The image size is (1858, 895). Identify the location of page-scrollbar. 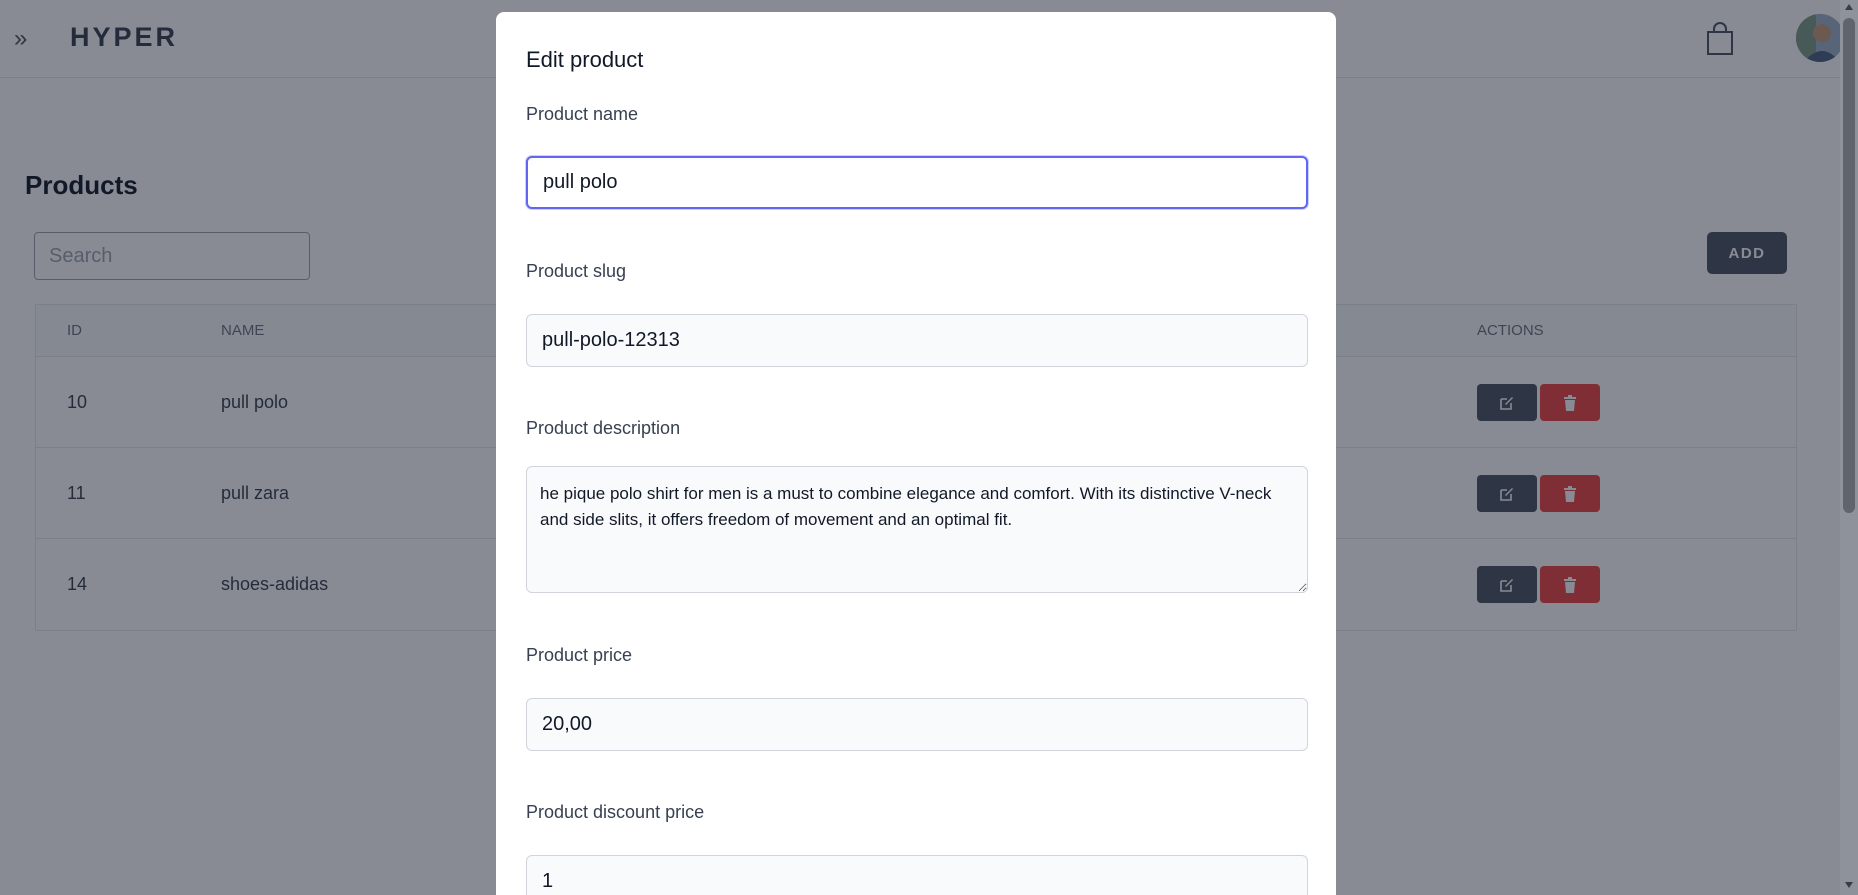
(1849, 447).